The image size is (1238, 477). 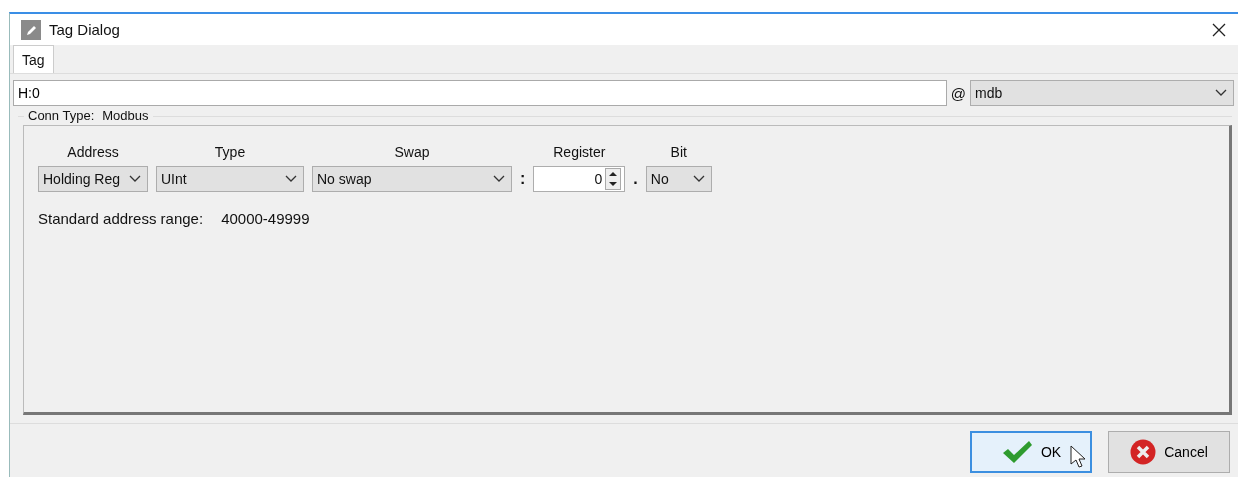 I want to click on range-value: 40000-49999, so click(x=265, y=219).